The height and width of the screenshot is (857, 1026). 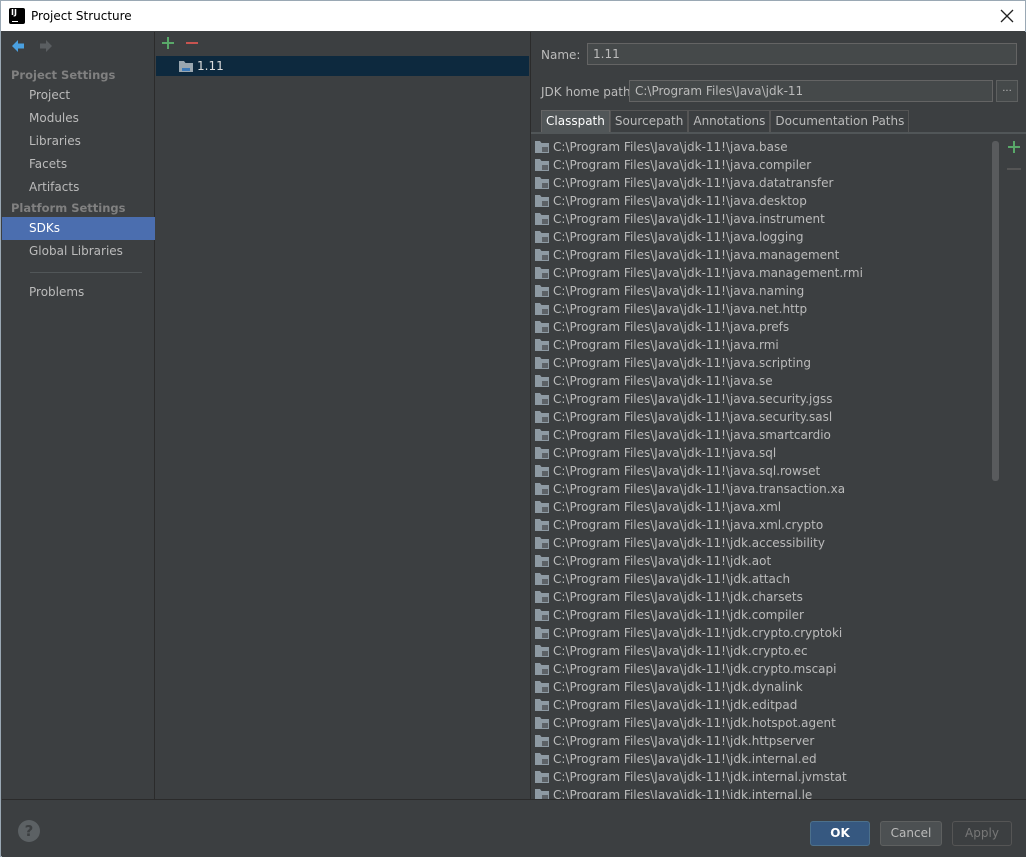 What do you see at coordinates (78, 141) in the screenshot?
I see `sidebar-item-libraries: Libraries` at bounding box center [78, 141].